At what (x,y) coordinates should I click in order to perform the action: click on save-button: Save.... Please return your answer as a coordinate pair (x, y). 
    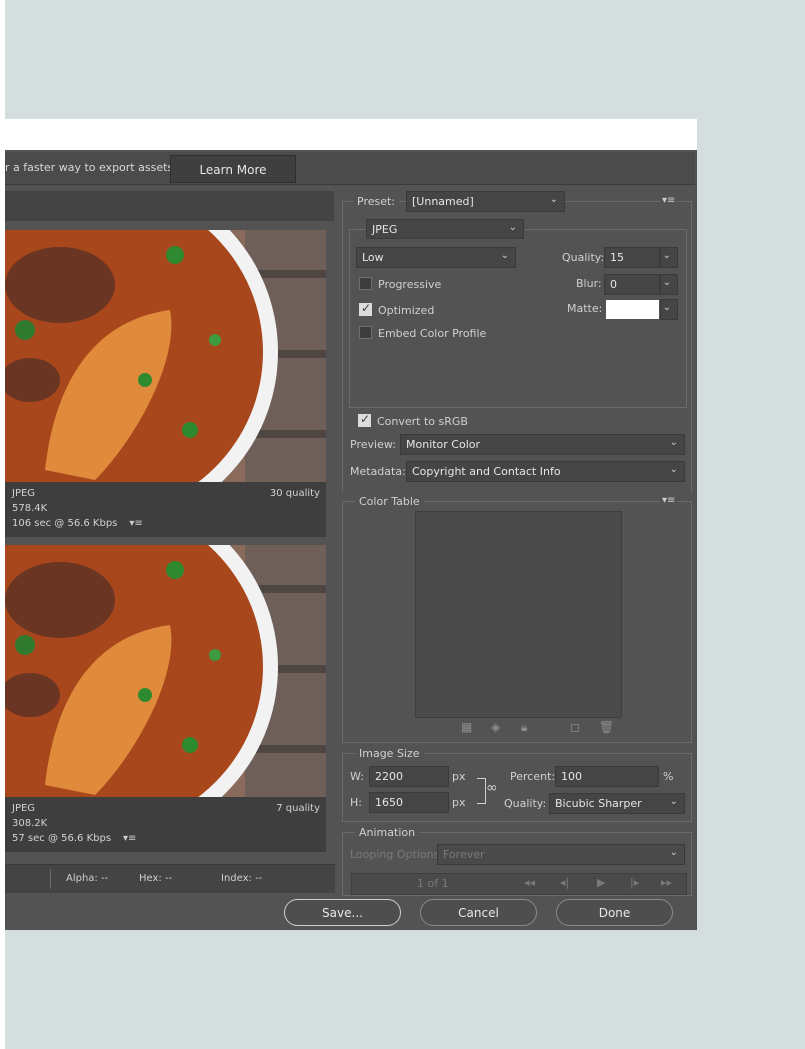
    Looking at the image, I should click on (342, 912).